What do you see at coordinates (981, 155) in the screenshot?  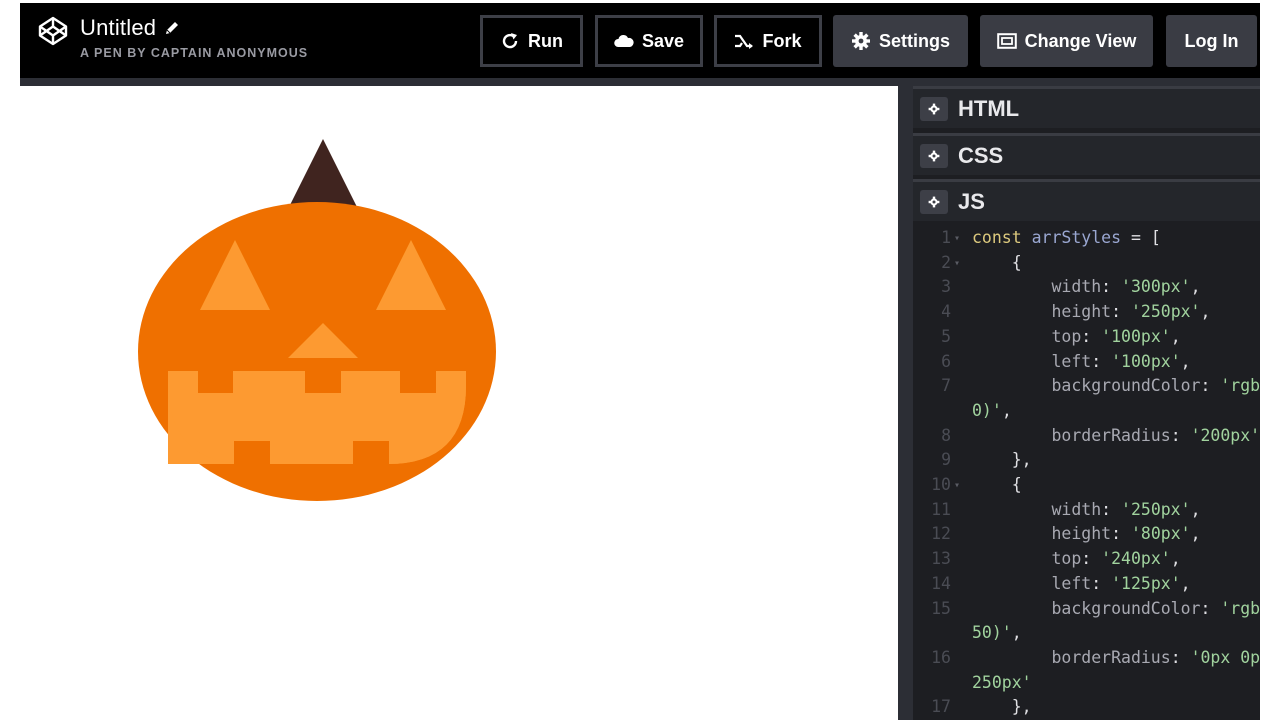 I see `css-panel-label: CSS` at bounding box center [981, 155].